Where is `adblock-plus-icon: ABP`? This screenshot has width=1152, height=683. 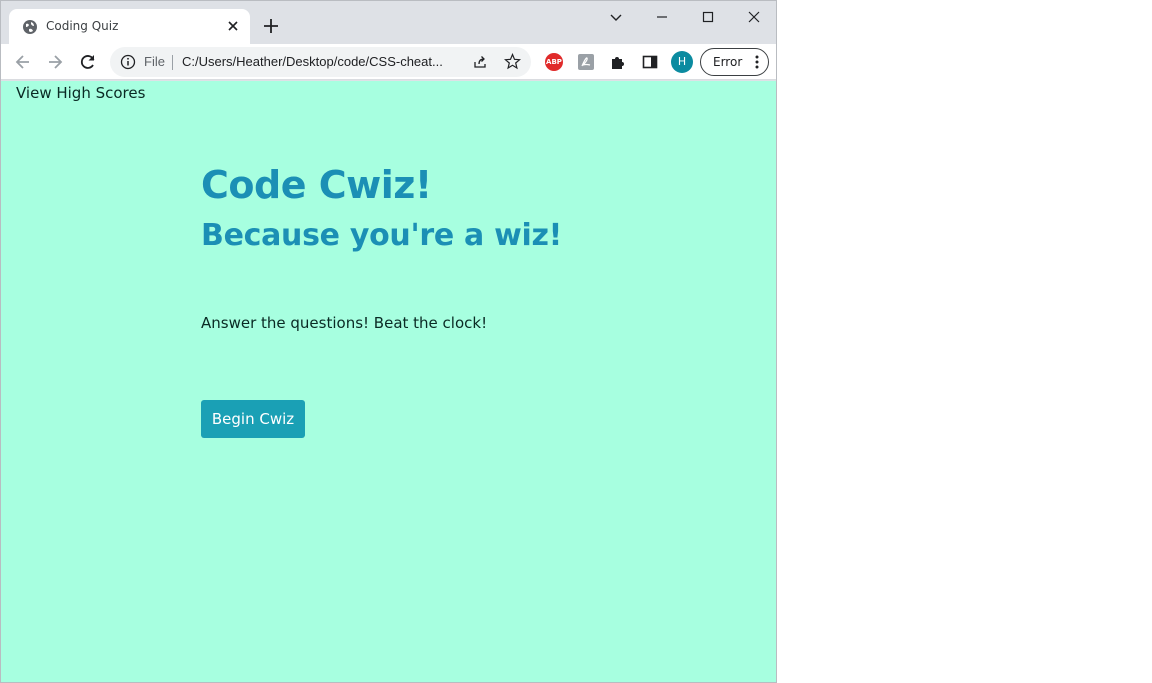
adblock-plus-icon: ABP is located at coordinates (554, 62).